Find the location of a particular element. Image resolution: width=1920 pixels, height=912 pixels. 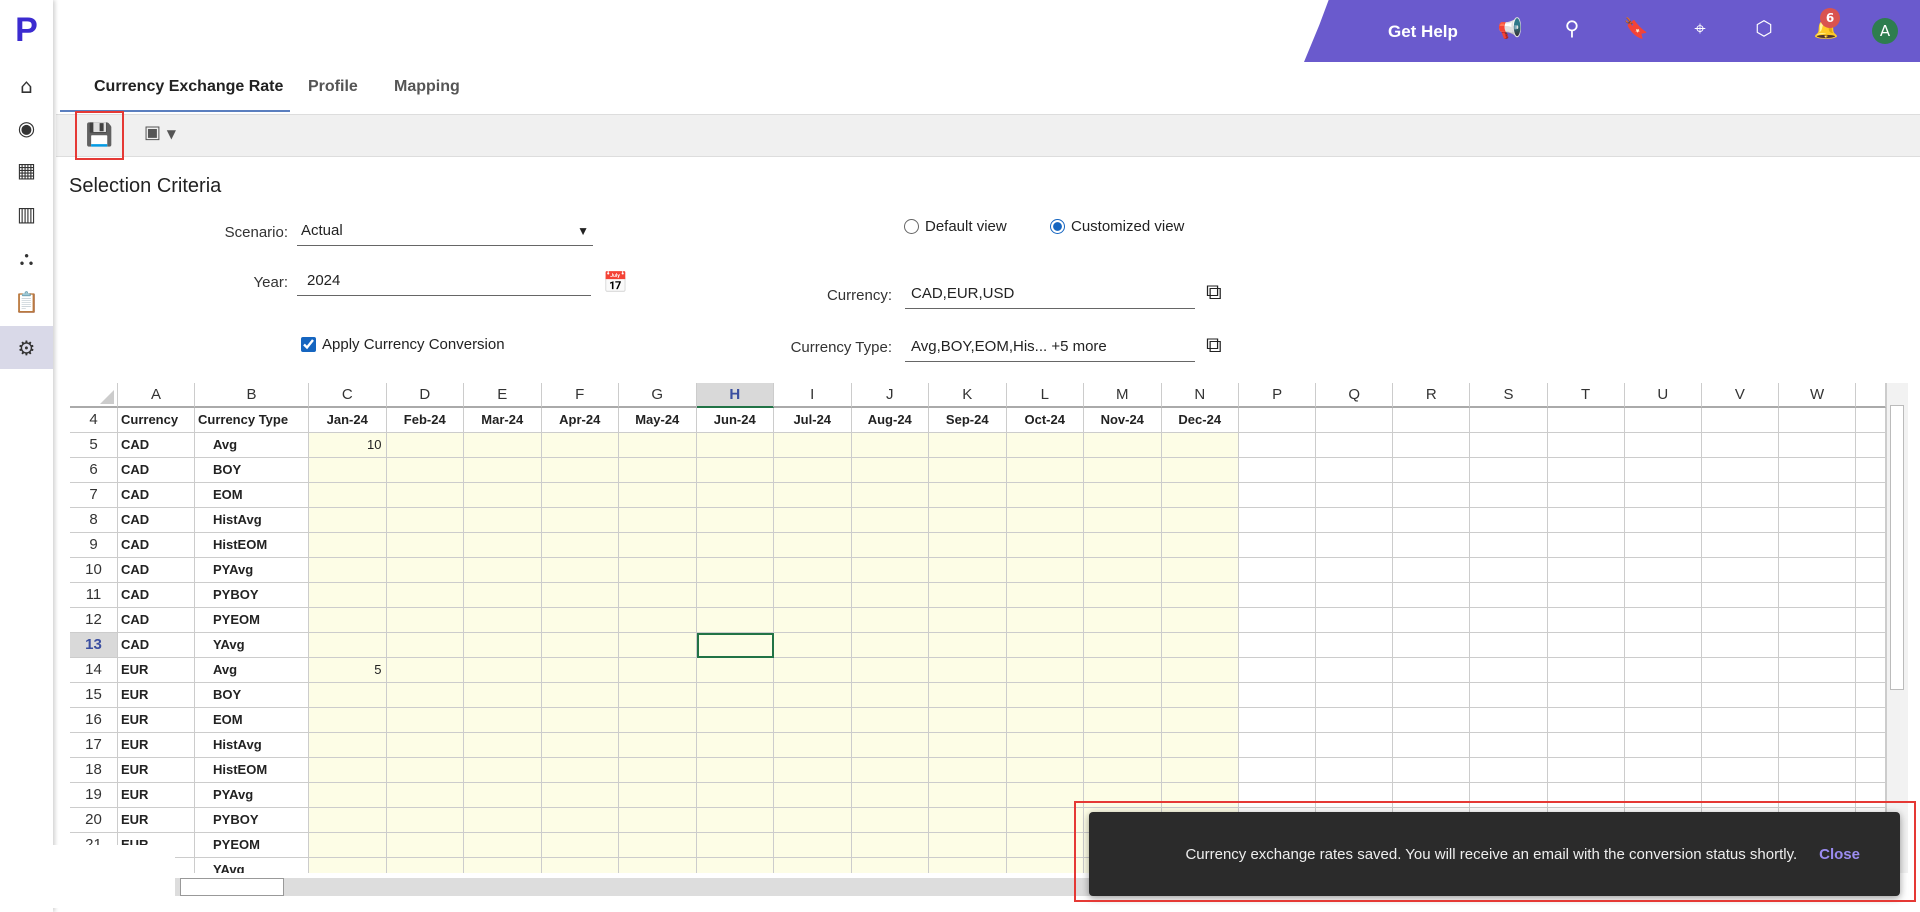

header-cell: Sep-24 is located at coordinates (968, 420).